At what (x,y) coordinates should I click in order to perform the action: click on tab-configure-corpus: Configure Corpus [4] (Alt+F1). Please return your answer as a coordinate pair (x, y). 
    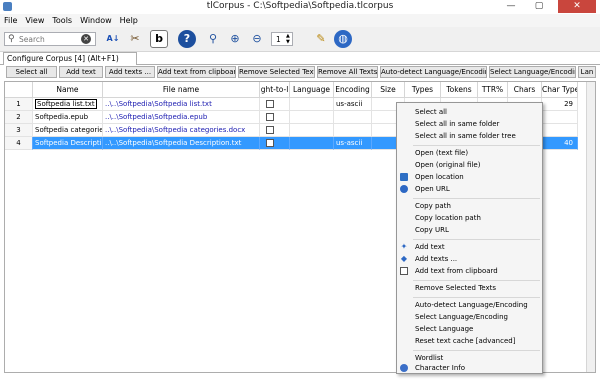
    Looking at the image, I should click on (70, 58).